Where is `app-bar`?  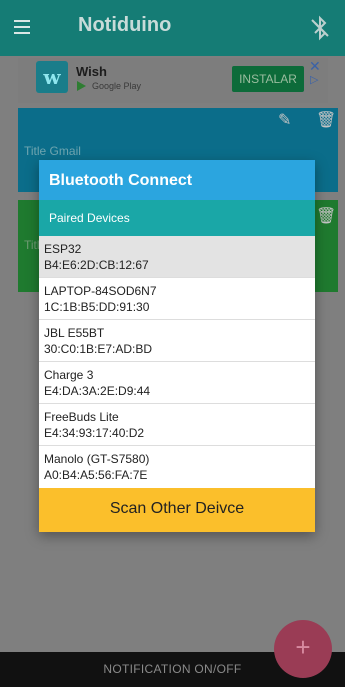 app-bar is located at coordinates (172, 28).